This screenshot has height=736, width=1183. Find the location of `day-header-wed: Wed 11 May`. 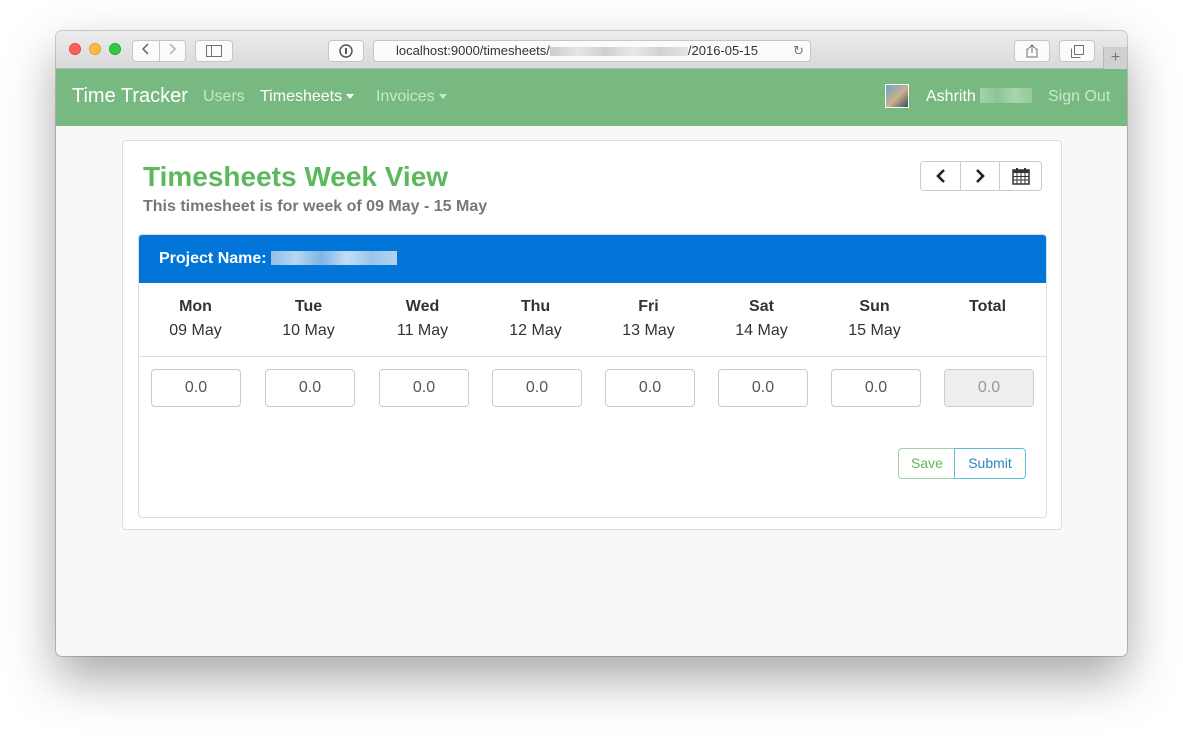

day-header-wed: Wed 11 May is located at coordinates (422, 319).